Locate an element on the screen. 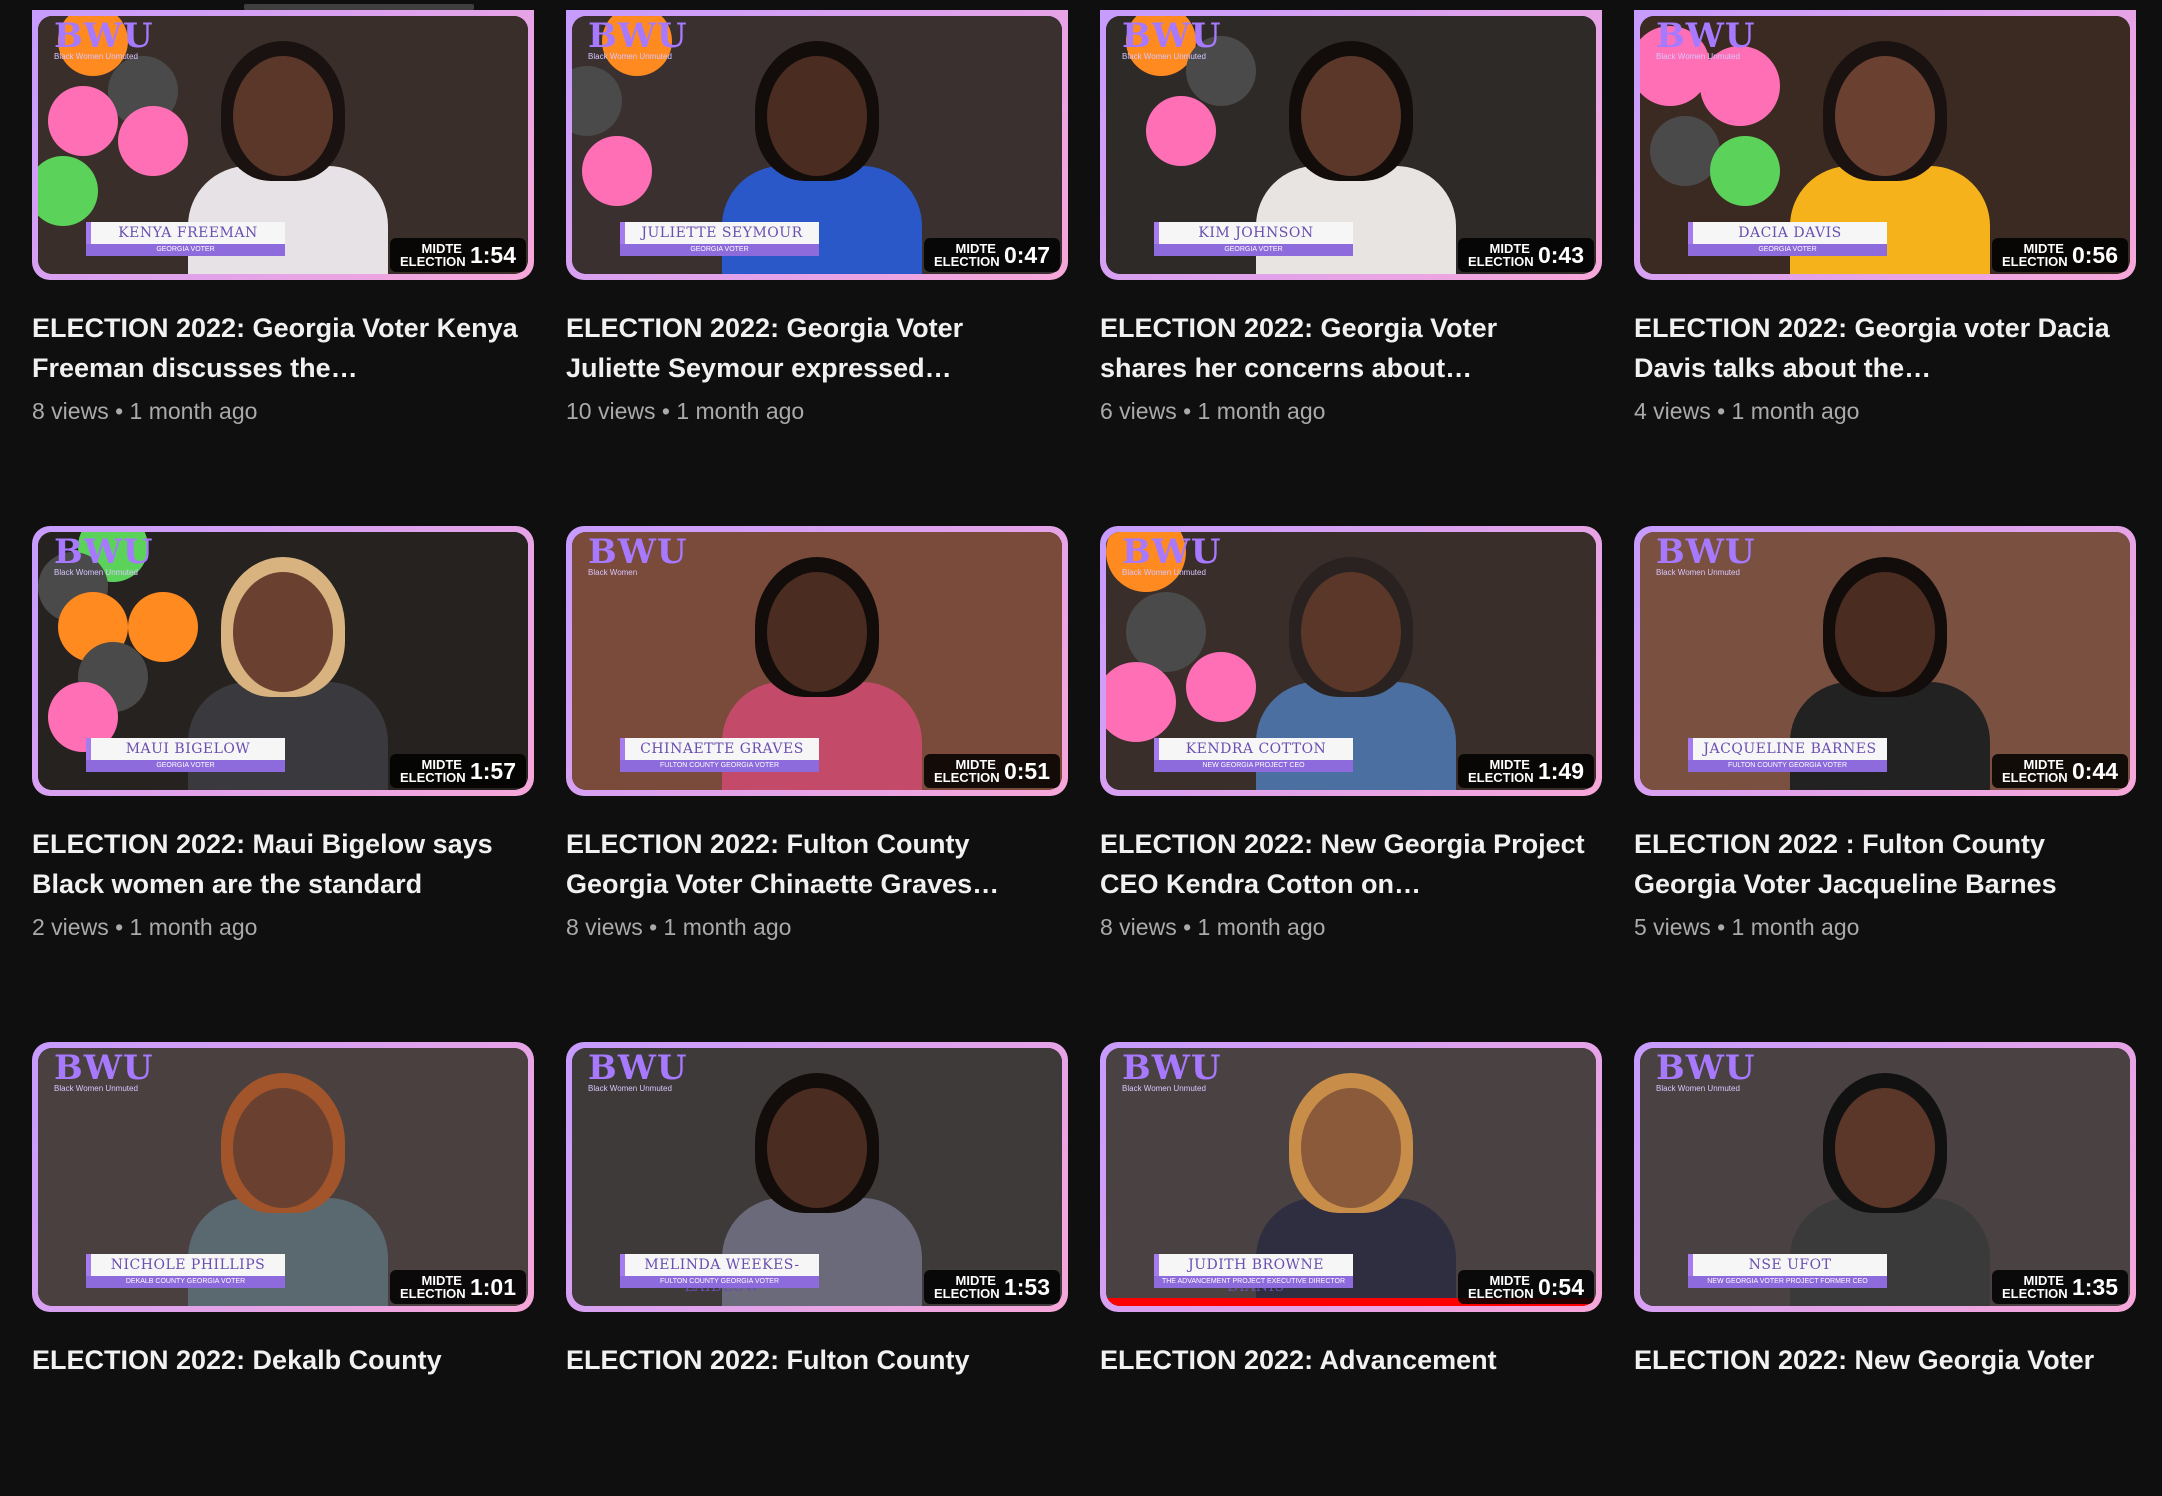  lower-third-name: Juliette Seymour is located at coordinates (719, 233).